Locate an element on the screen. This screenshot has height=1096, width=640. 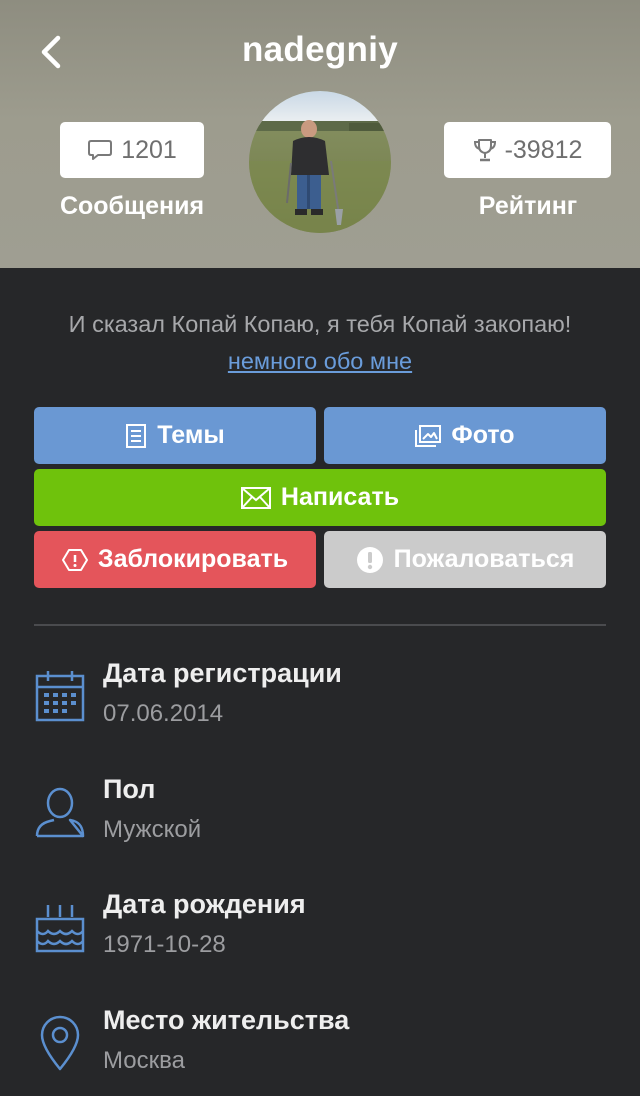
sex-value: Мужской is located at coordinates (152, 829).